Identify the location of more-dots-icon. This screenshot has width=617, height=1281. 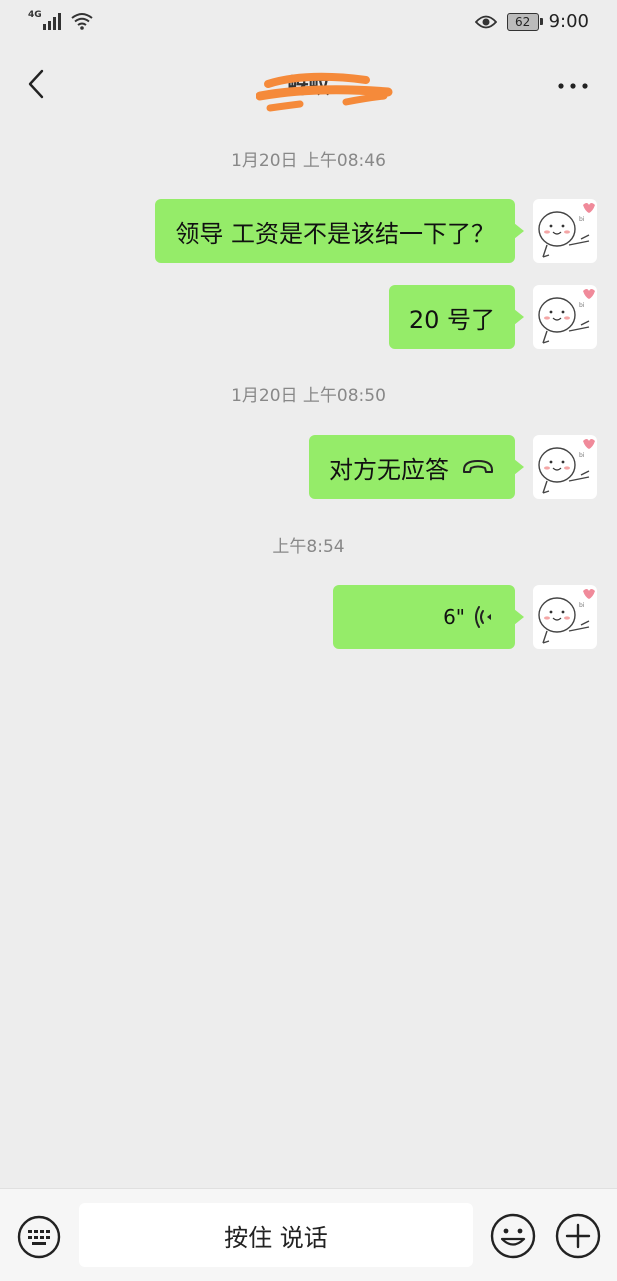
(573, 86).